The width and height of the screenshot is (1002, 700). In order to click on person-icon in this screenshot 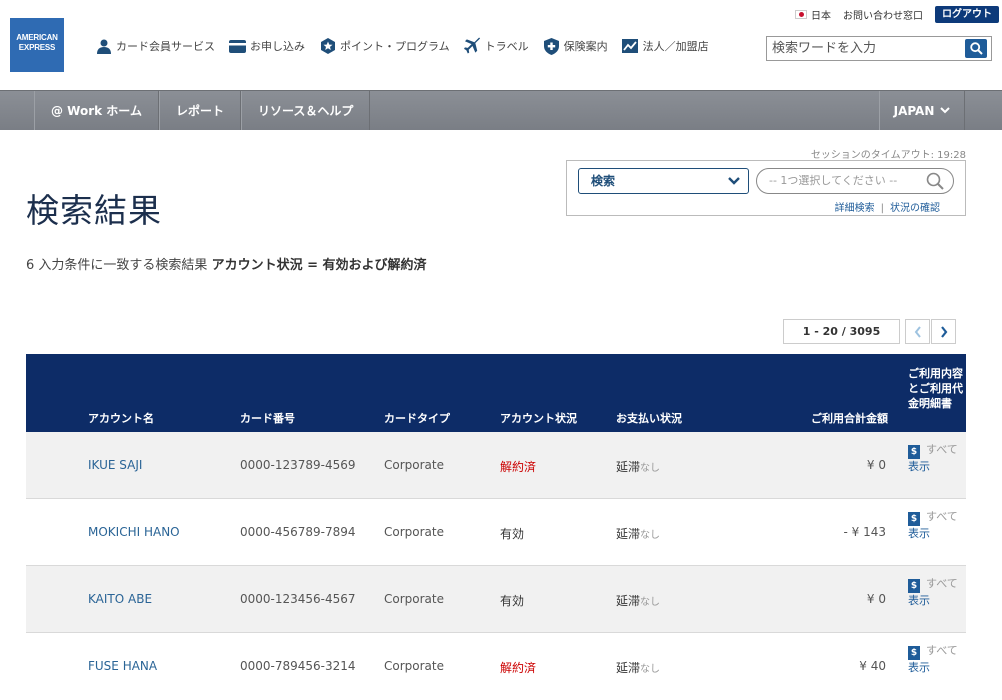, I will do `click(103, 46)`.